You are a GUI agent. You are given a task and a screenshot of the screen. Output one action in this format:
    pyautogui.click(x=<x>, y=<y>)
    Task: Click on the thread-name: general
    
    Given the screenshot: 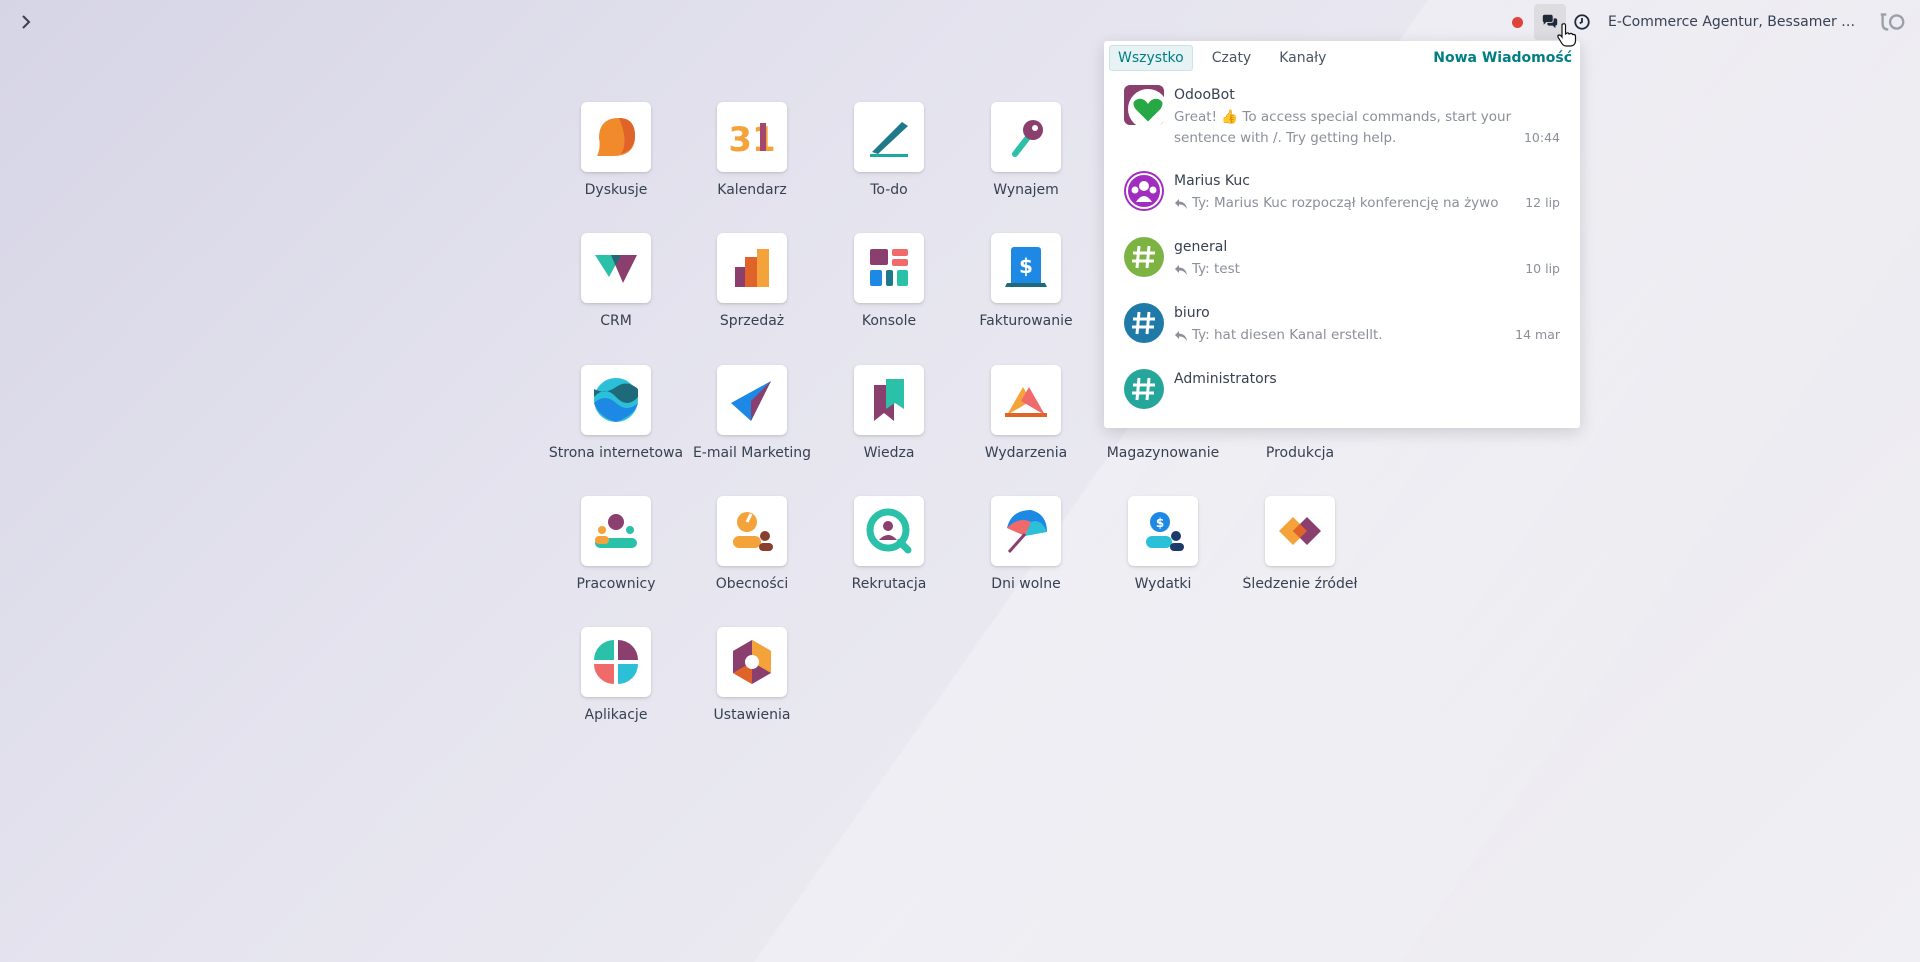 What is the action you would take?
    pyautogui.click(x=1201, y=247)
    